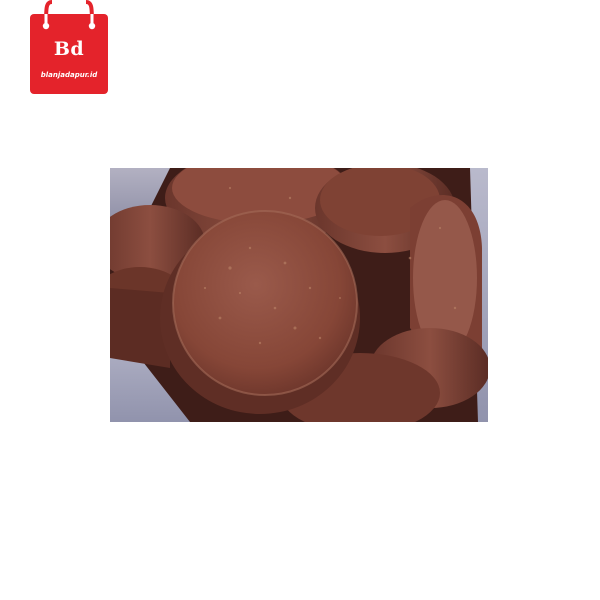 The height and width of the screenshot is (600, 600). Describe the element at coordinates (69, 75) in the screenshot. I see `brand-domain: blanjadapur.id` at that location.